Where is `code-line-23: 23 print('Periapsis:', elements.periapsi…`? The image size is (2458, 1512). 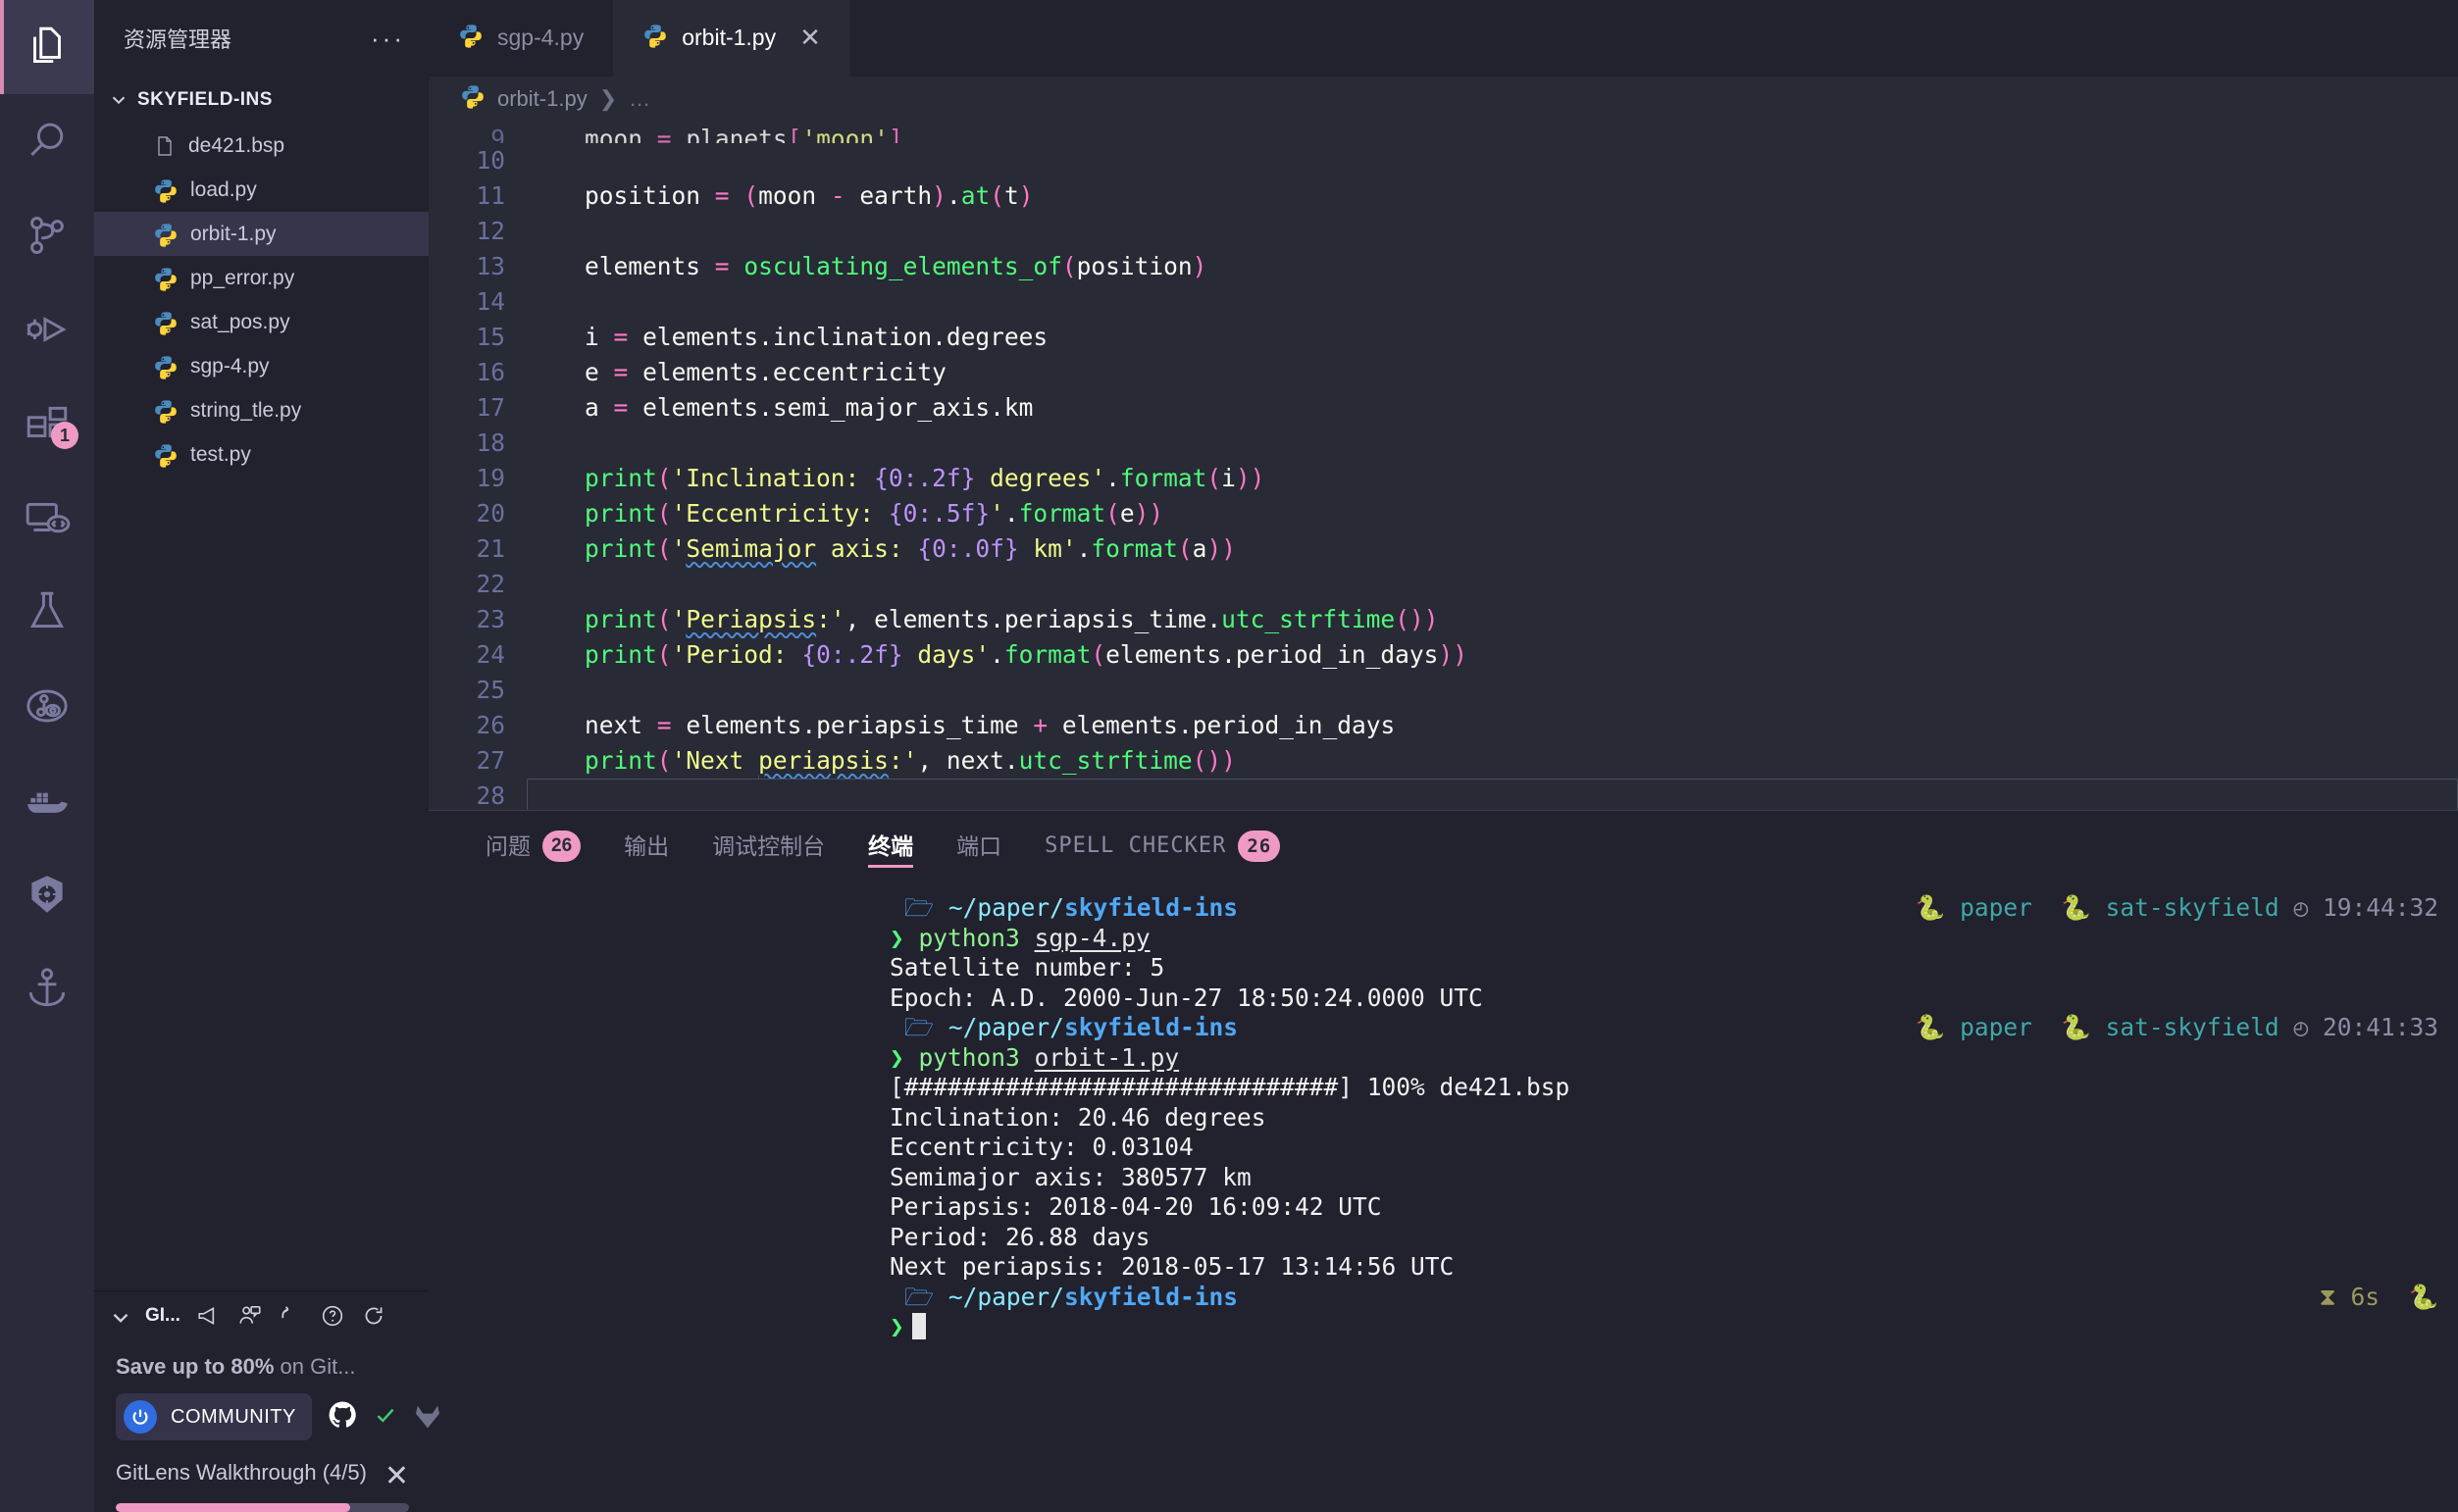 code-line-23: 23 print('Periapsis:', elements.periapsi… is located at coordinates (1443, 619).